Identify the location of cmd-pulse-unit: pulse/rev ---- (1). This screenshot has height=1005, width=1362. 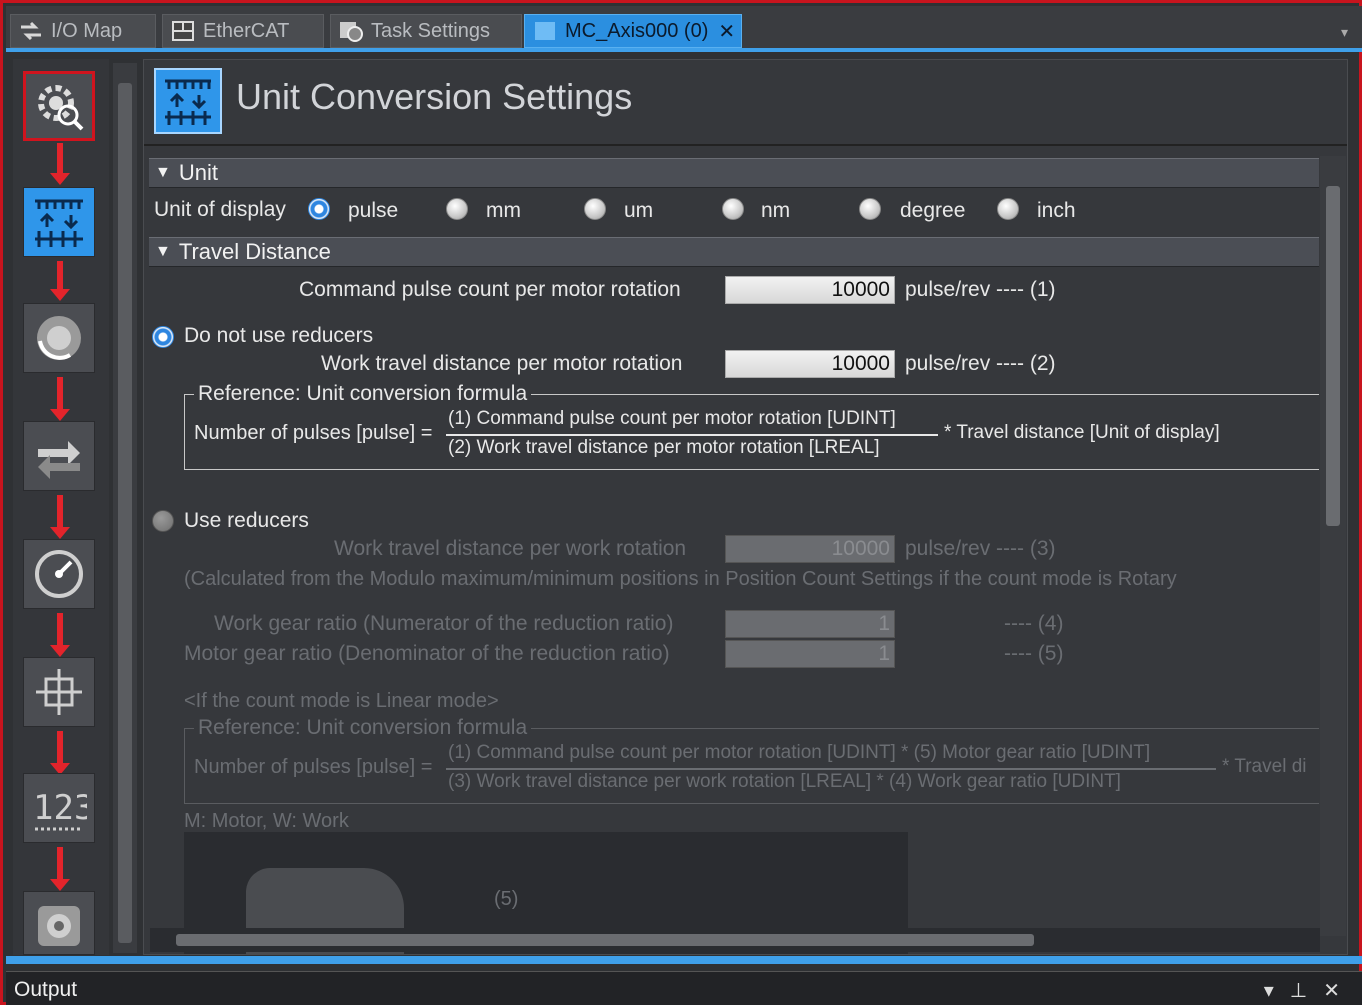
(980, 289).